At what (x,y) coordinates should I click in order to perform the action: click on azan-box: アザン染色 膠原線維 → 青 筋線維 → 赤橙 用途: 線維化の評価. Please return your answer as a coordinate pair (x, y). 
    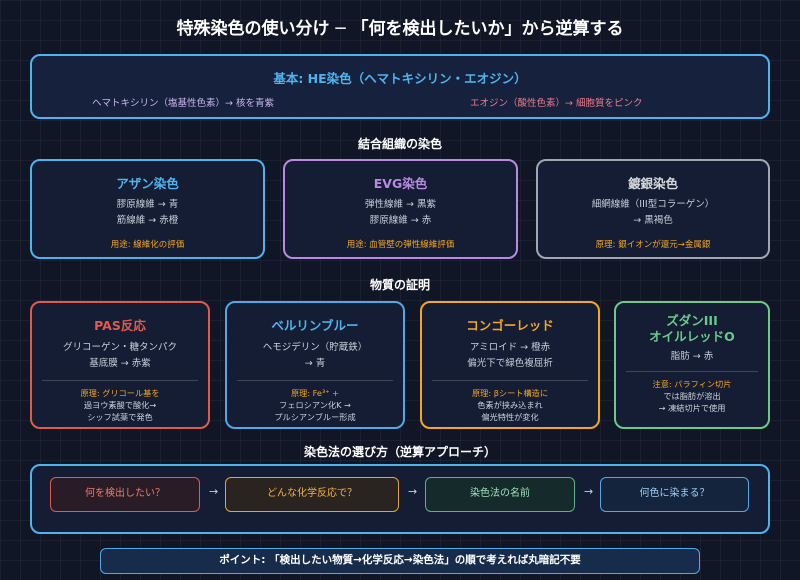
    Looking at the image, I should click on (147, 209).